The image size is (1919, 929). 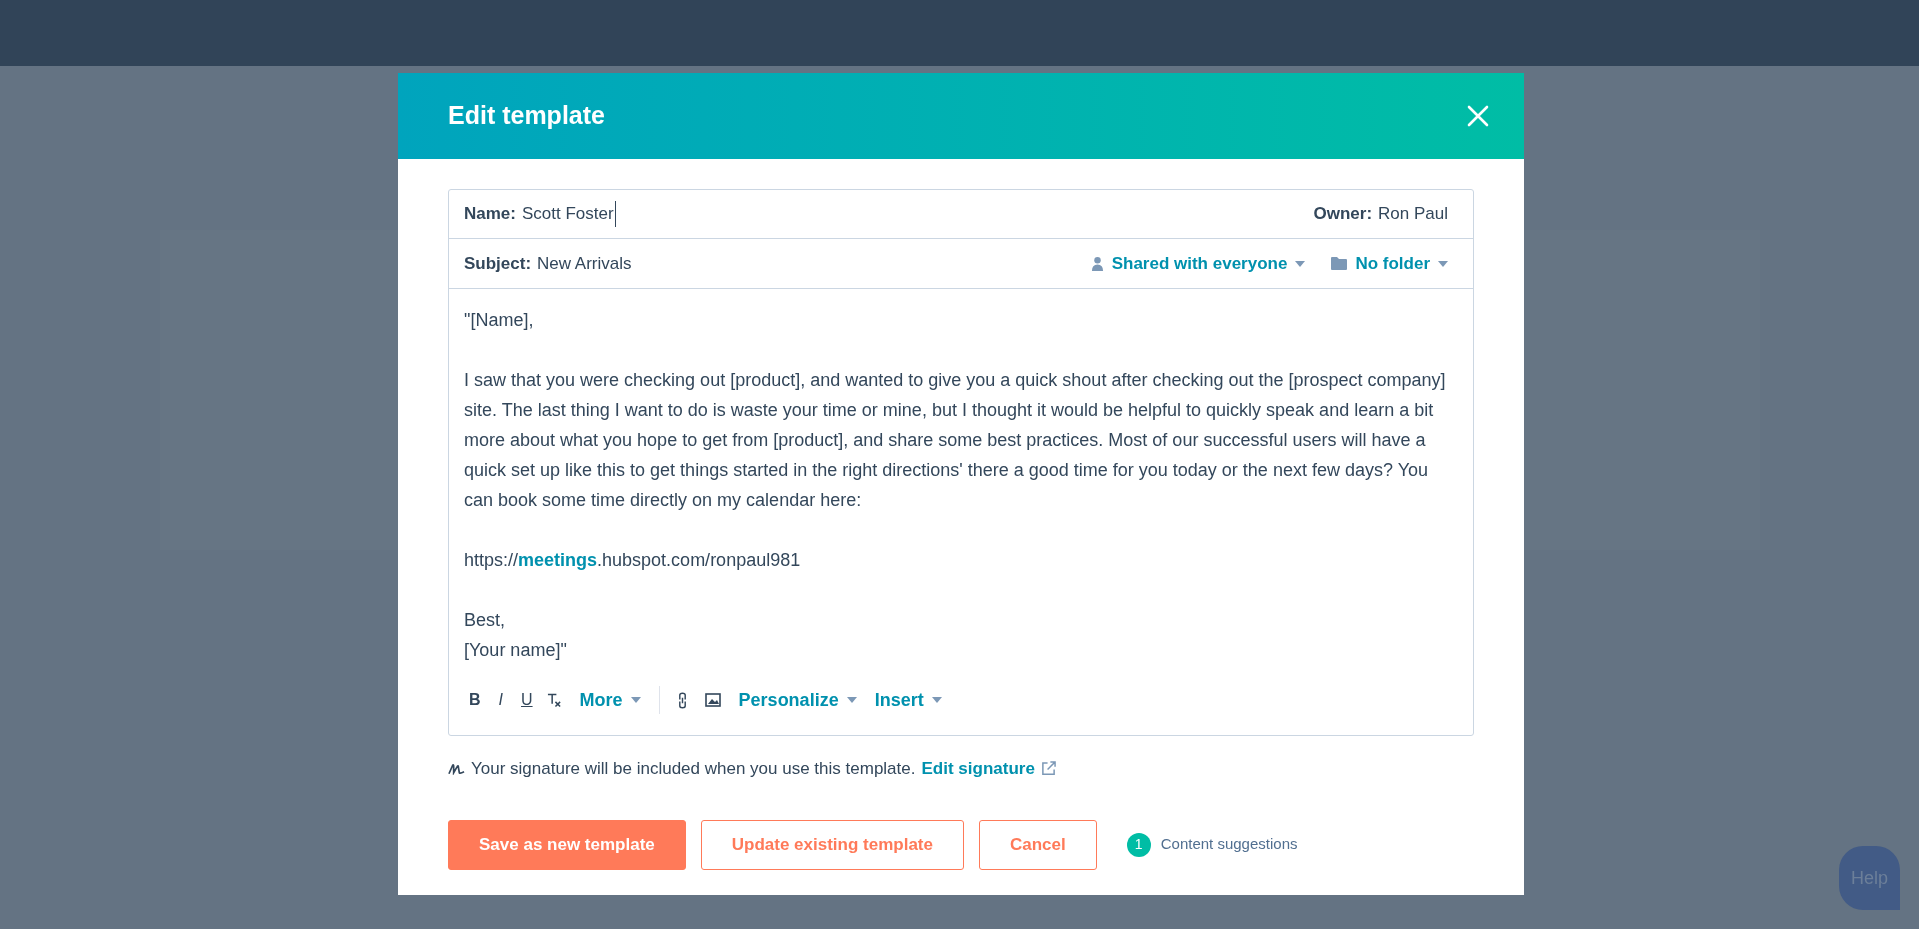 What do you see at coordinates (499, 320) in the screenshot?
I see `email-body-text: "[Name],` at bounding box center [499, 320].